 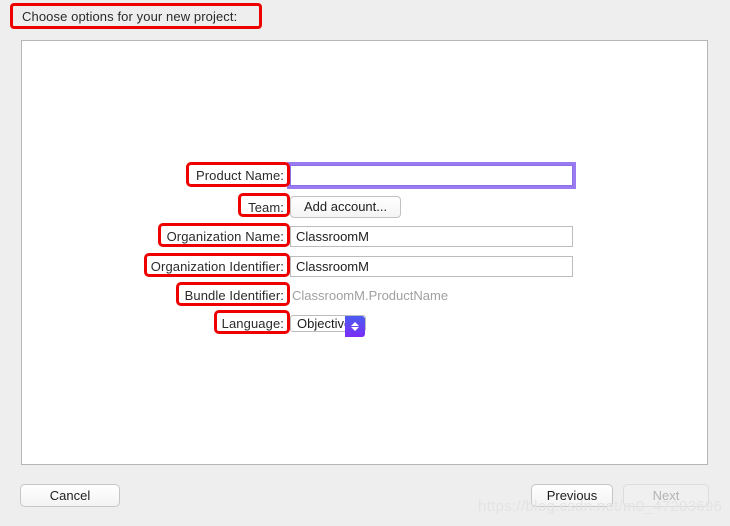 I want to click on field-wrap-product-name, so click(x=431, y=175).